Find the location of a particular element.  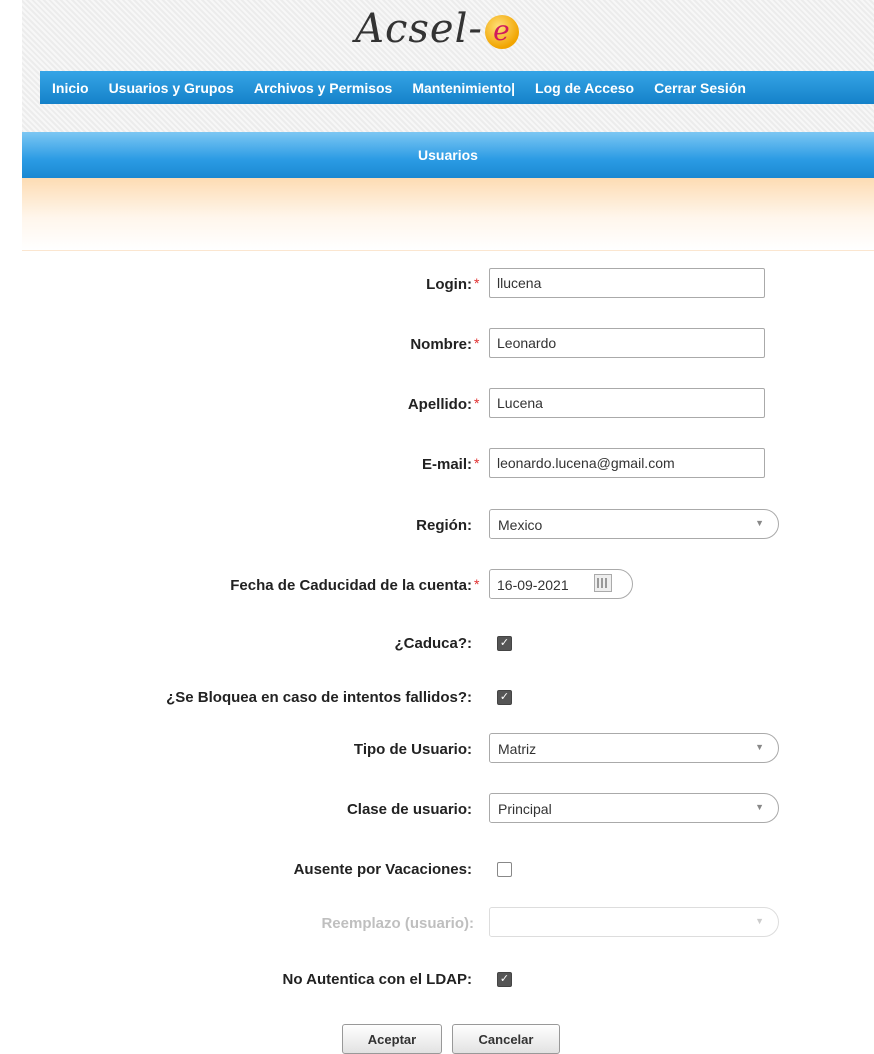

page-title-bar: Usuarios is located at coordinates (448, 155).